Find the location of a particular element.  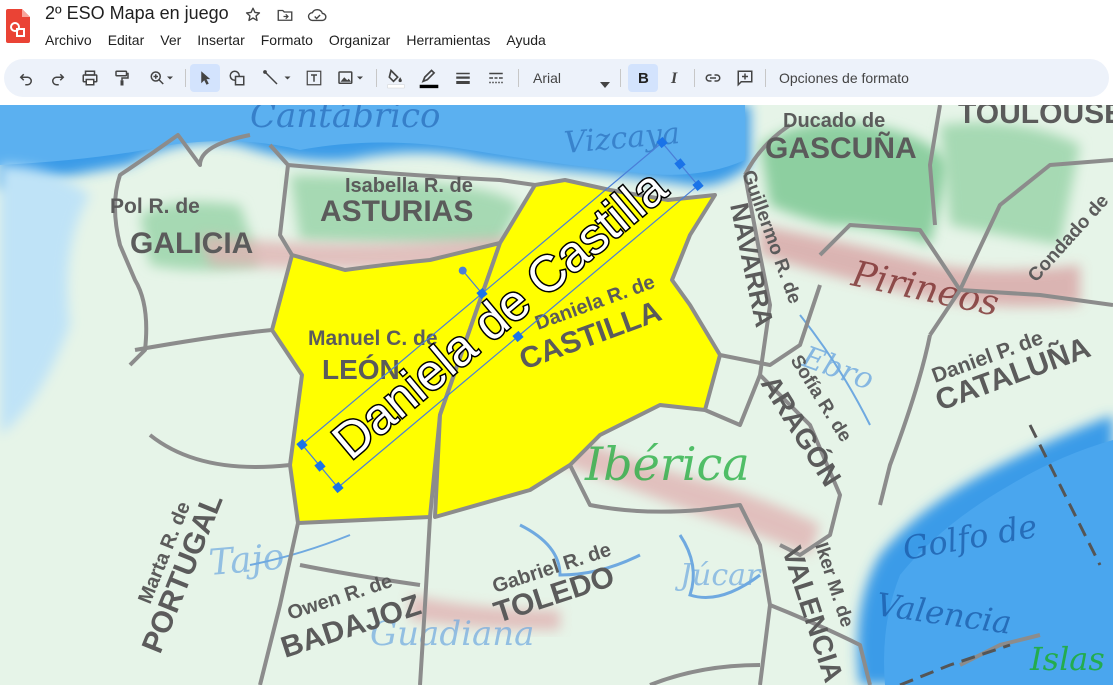

map-label-islas: Islas is located at coordinates (1067, 659).